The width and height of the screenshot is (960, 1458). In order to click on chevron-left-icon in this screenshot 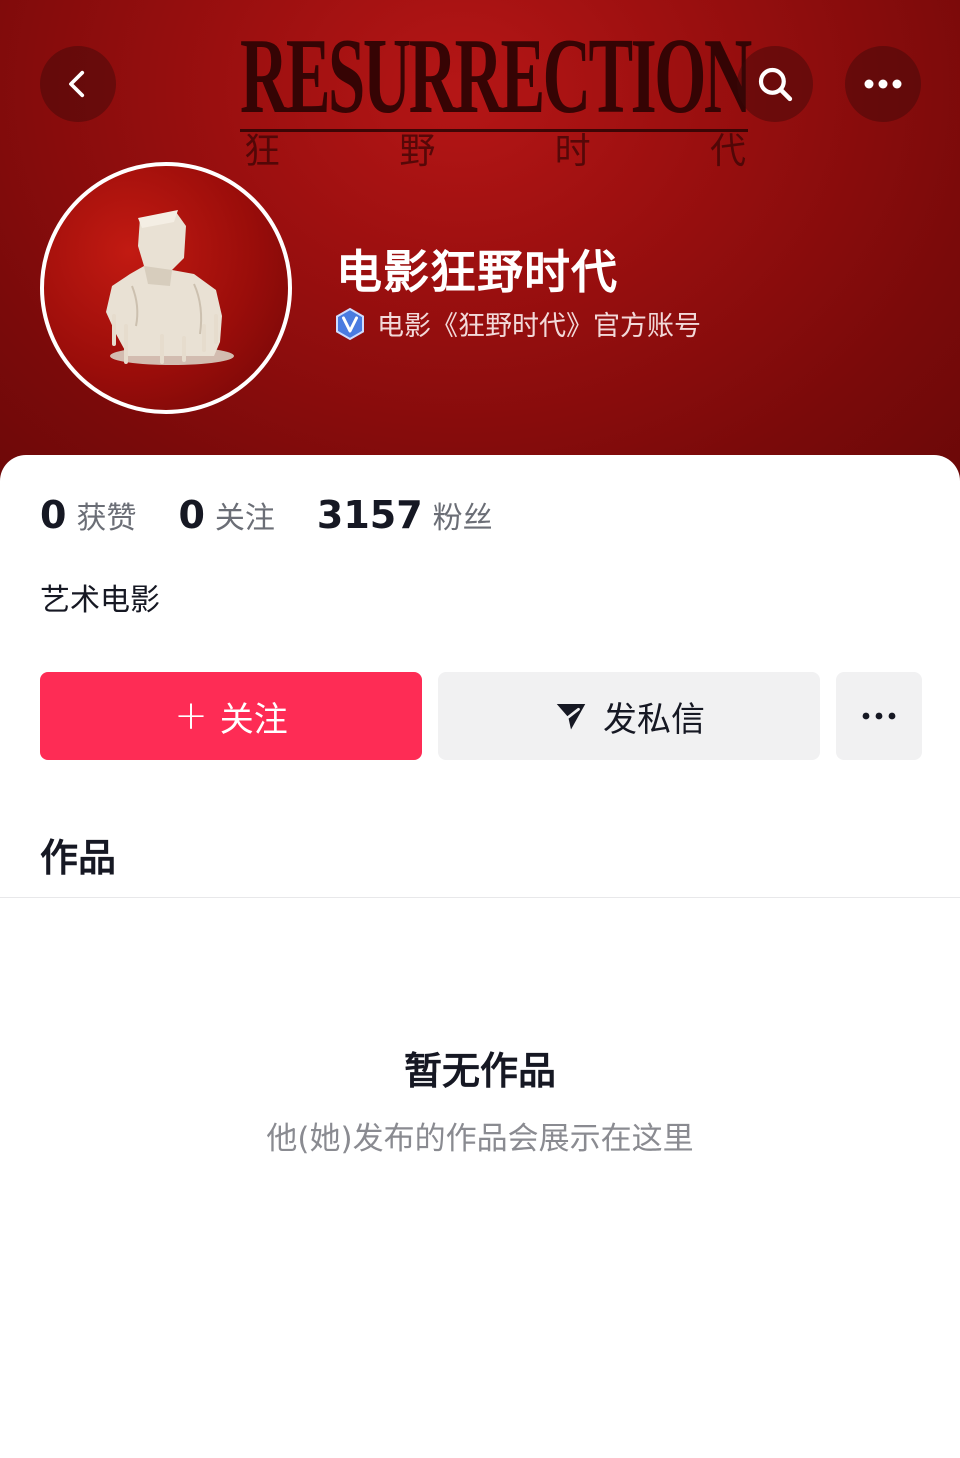, I will do `click(77, 84)`.